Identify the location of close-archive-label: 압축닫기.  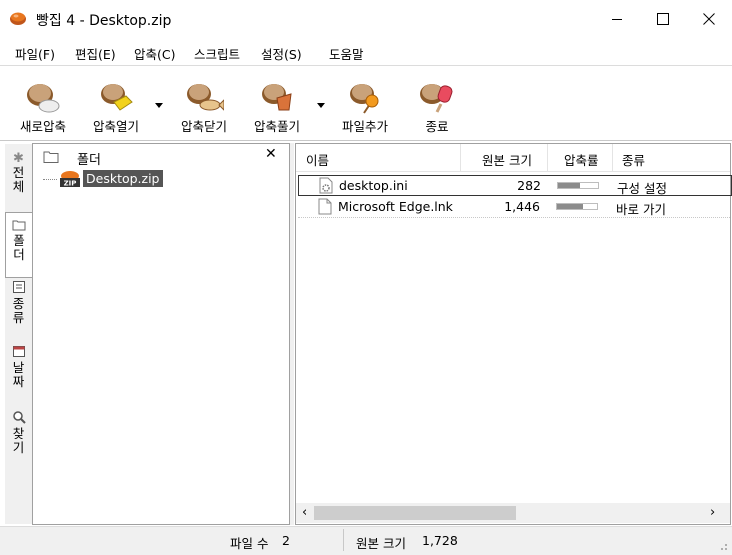
(203, 126).